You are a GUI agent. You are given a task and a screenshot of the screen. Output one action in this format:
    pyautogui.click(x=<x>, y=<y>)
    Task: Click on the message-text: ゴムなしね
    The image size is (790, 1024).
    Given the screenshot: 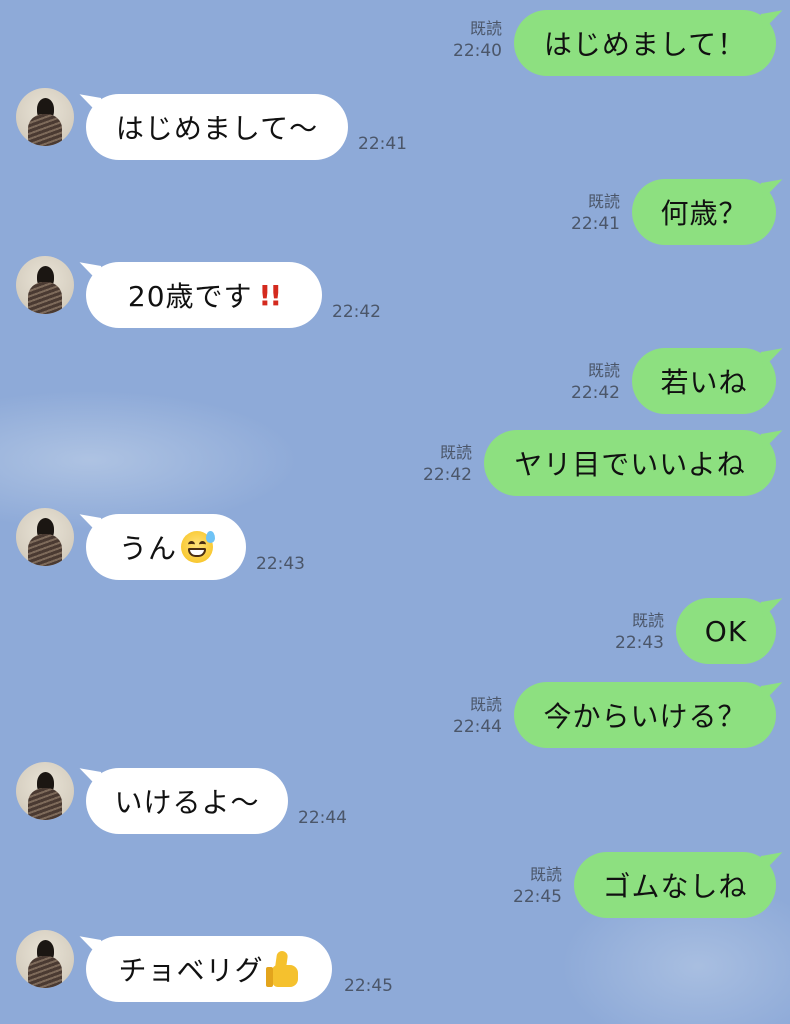 What is the action you would take?
    pyautogui.click(x=675, y=886)
    